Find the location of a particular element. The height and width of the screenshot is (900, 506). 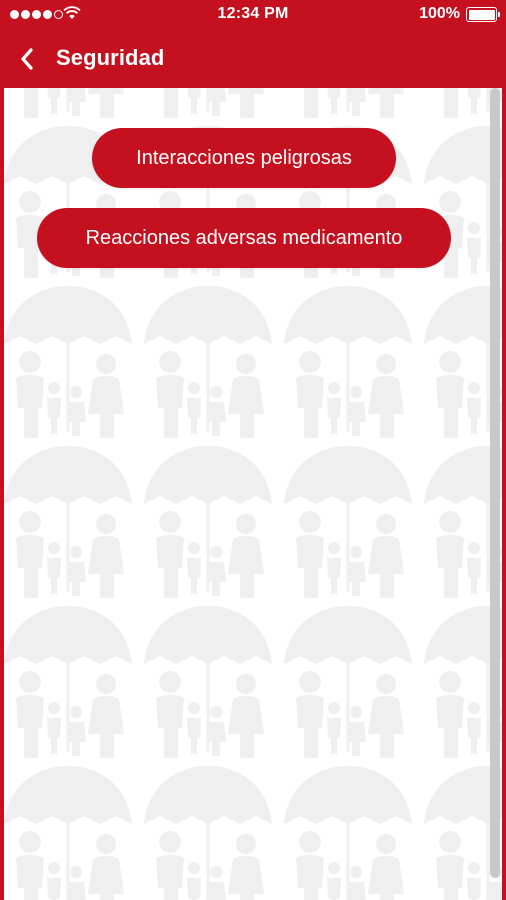

chevron-left-icon is located at coordinates (27, 59).